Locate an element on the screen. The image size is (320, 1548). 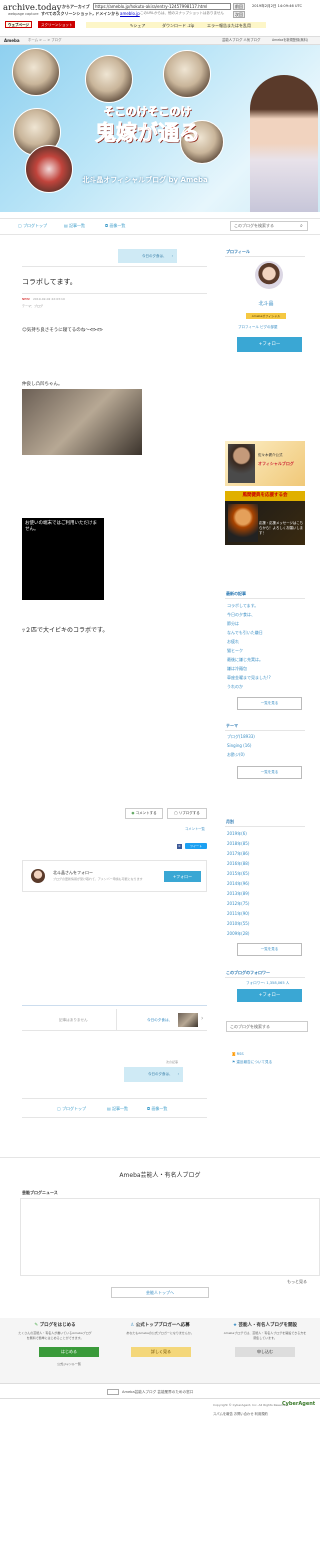
prev-entry-link: 今日の夕食は、 › is located at coordinates (147, 256).